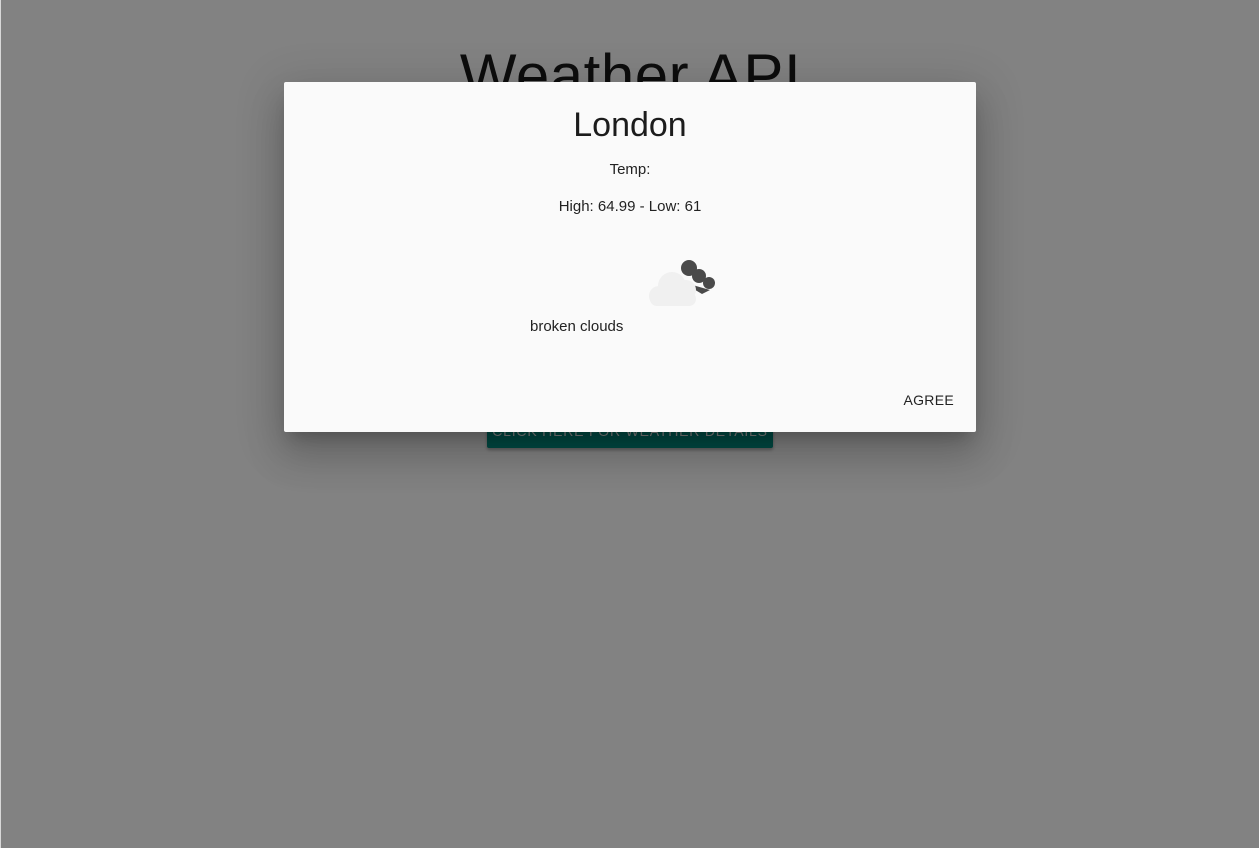 This screenshot has height=848, width=1259. I want to click on temp-label: Temp:, so click(630, 169).